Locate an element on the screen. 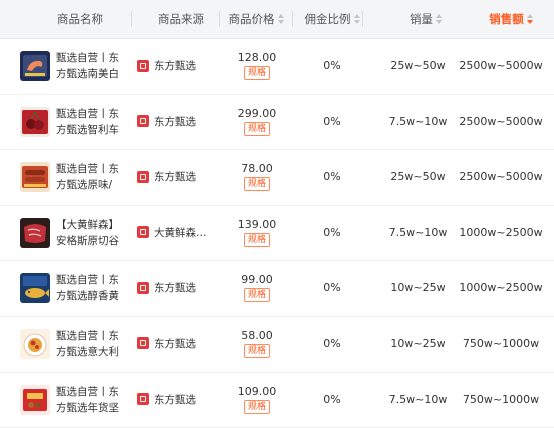 This screenshot has width=554, height=428. price-value: 58.00 is located at coordinates (257, 335).